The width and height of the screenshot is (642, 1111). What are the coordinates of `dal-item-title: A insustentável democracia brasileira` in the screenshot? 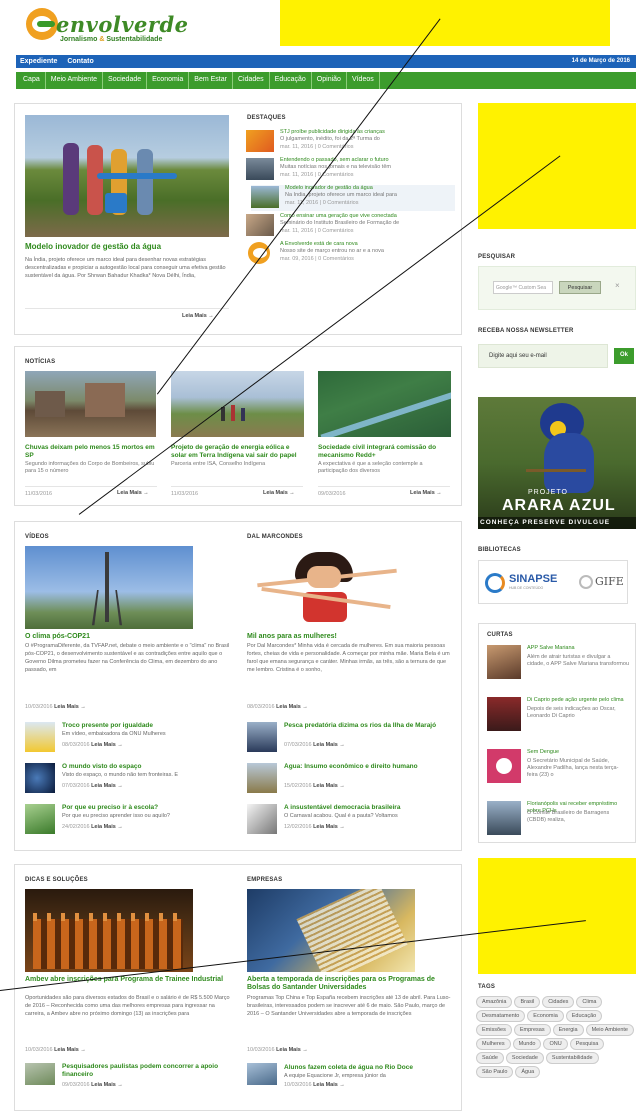 It's located at (370, 808).